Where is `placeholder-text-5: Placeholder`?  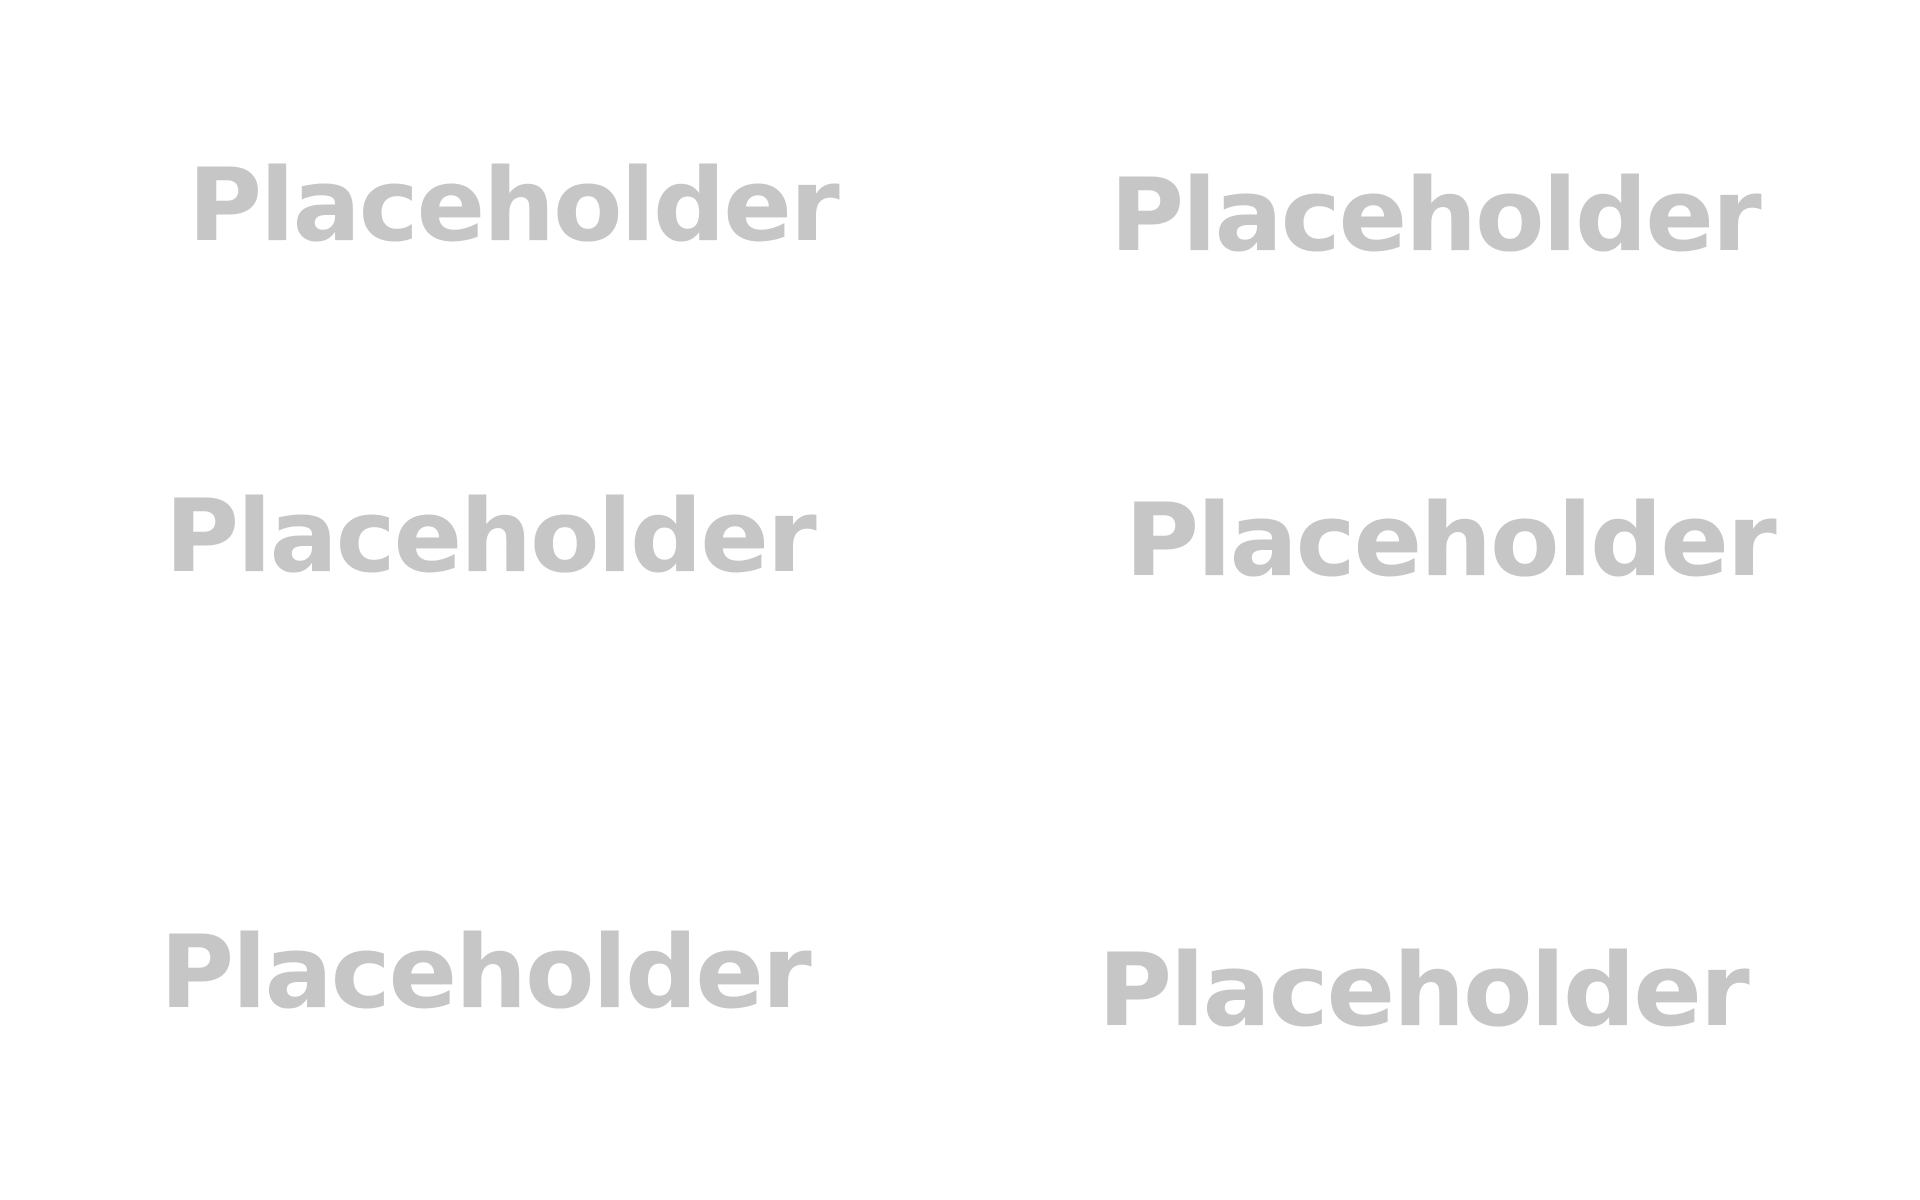 placeholder-text-5: Placeholder is located at coordinates (486, 972).